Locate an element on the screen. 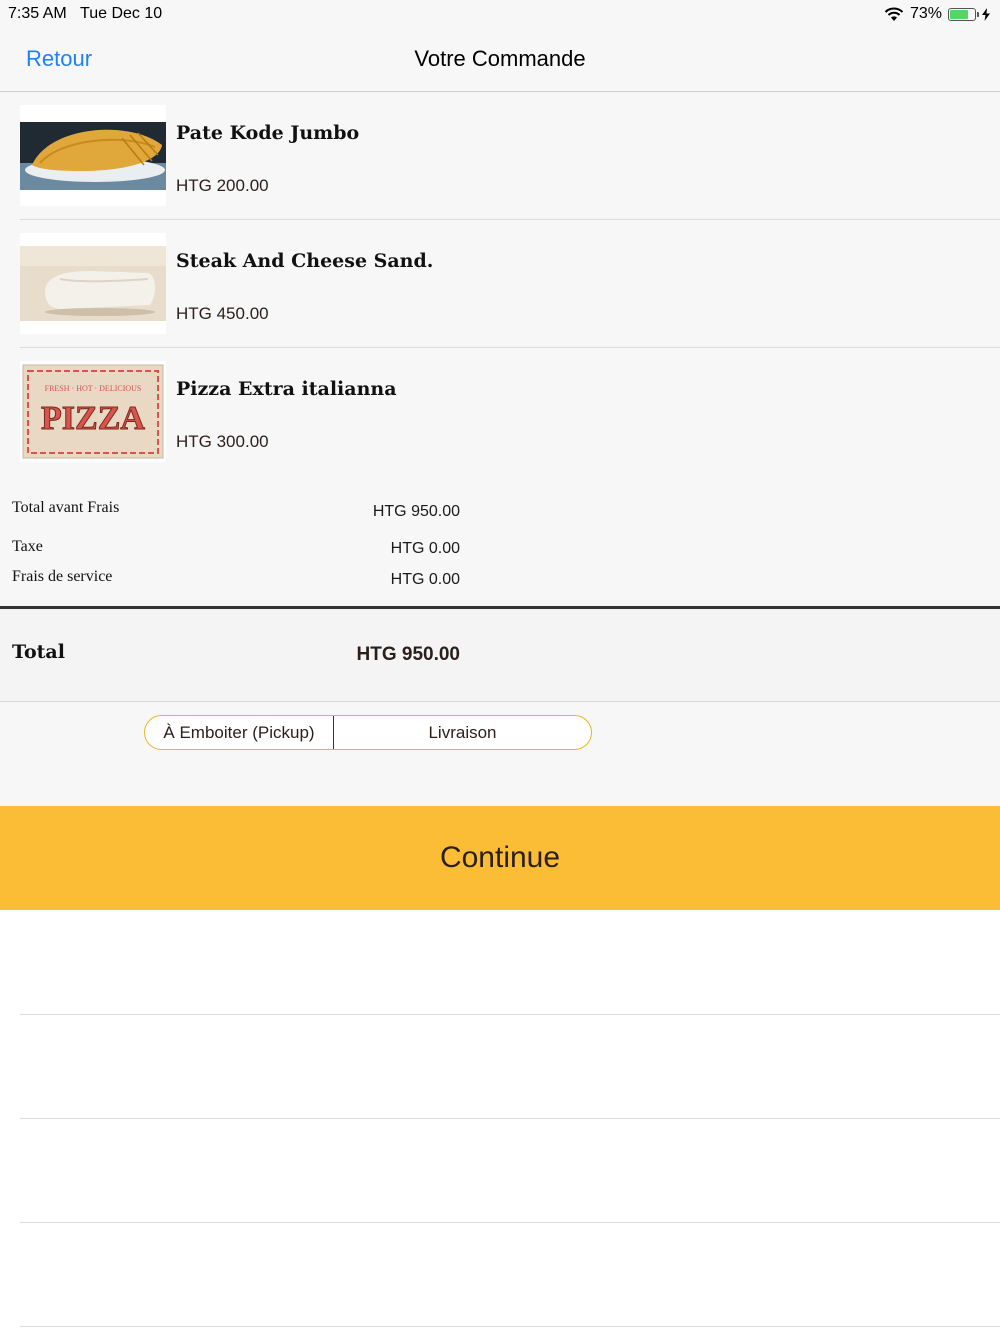 The image size is (1000, 1334). item-price: HTG 450.00 is located at coordinates (222, 313).